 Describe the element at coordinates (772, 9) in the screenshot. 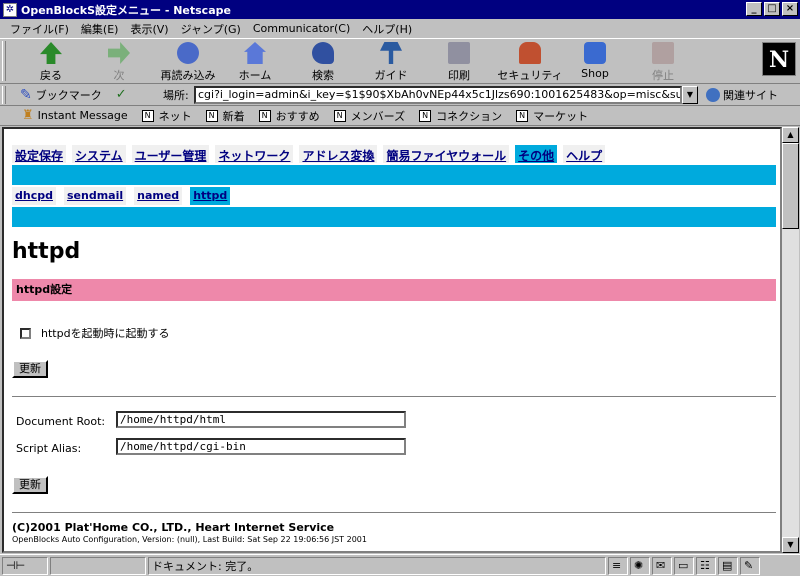

I see `maximize-button: □` at that location.